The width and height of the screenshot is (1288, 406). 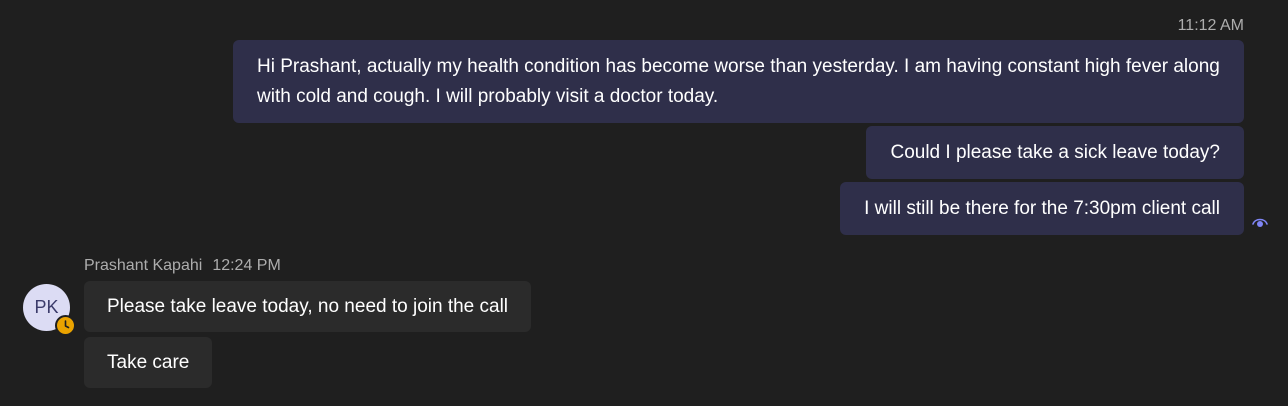 What do you see at coordinates (46, 307) in the screenshot?
I see `avatar-initials: PK` at bounding box center [46, 307].